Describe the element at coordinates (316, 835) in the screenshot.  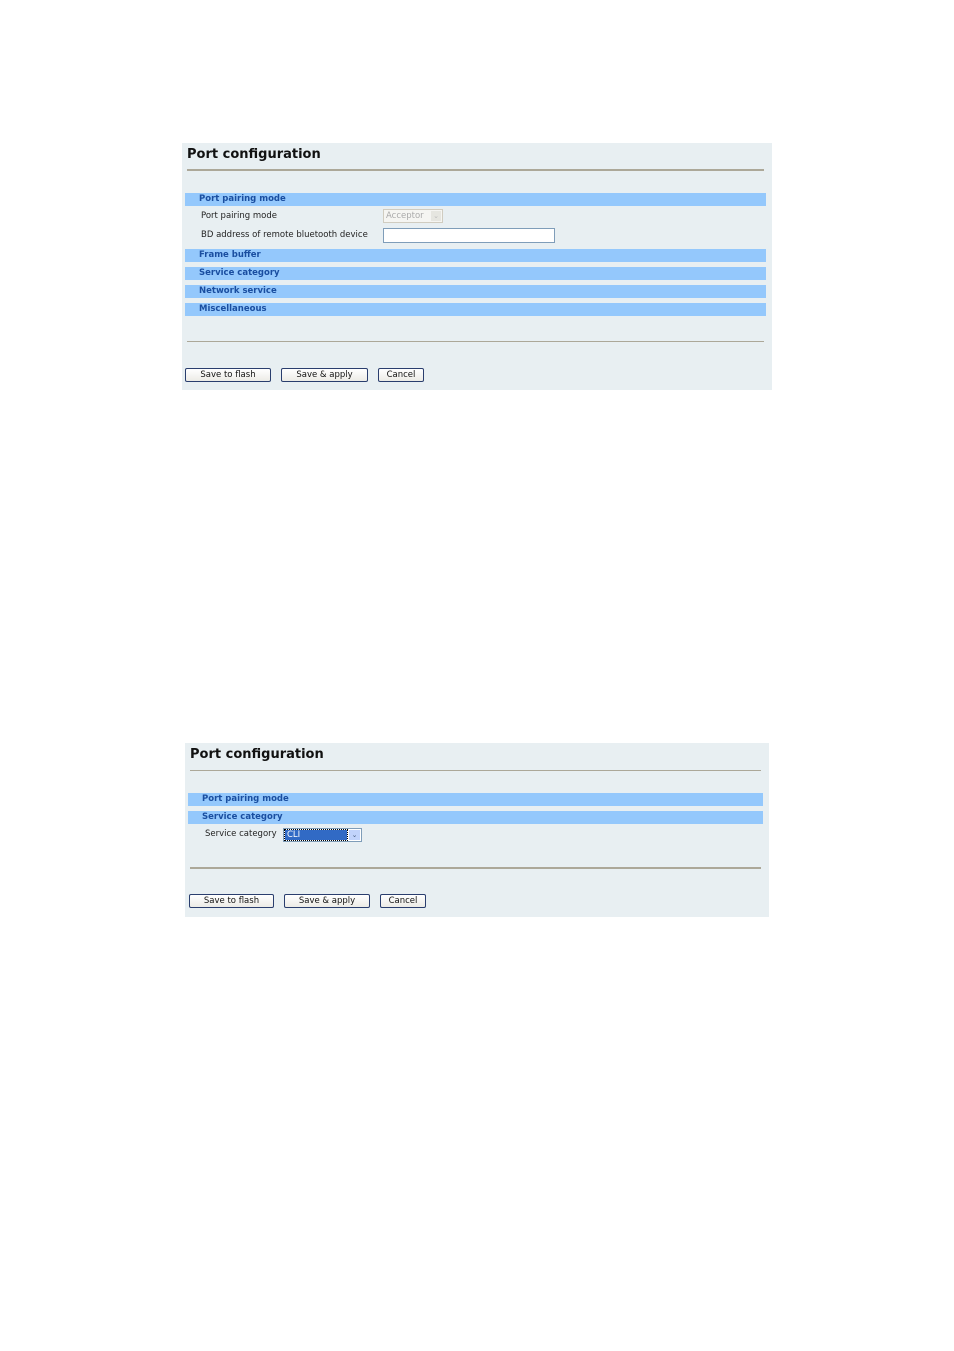
I see `service-category-value: CLI` at that location.